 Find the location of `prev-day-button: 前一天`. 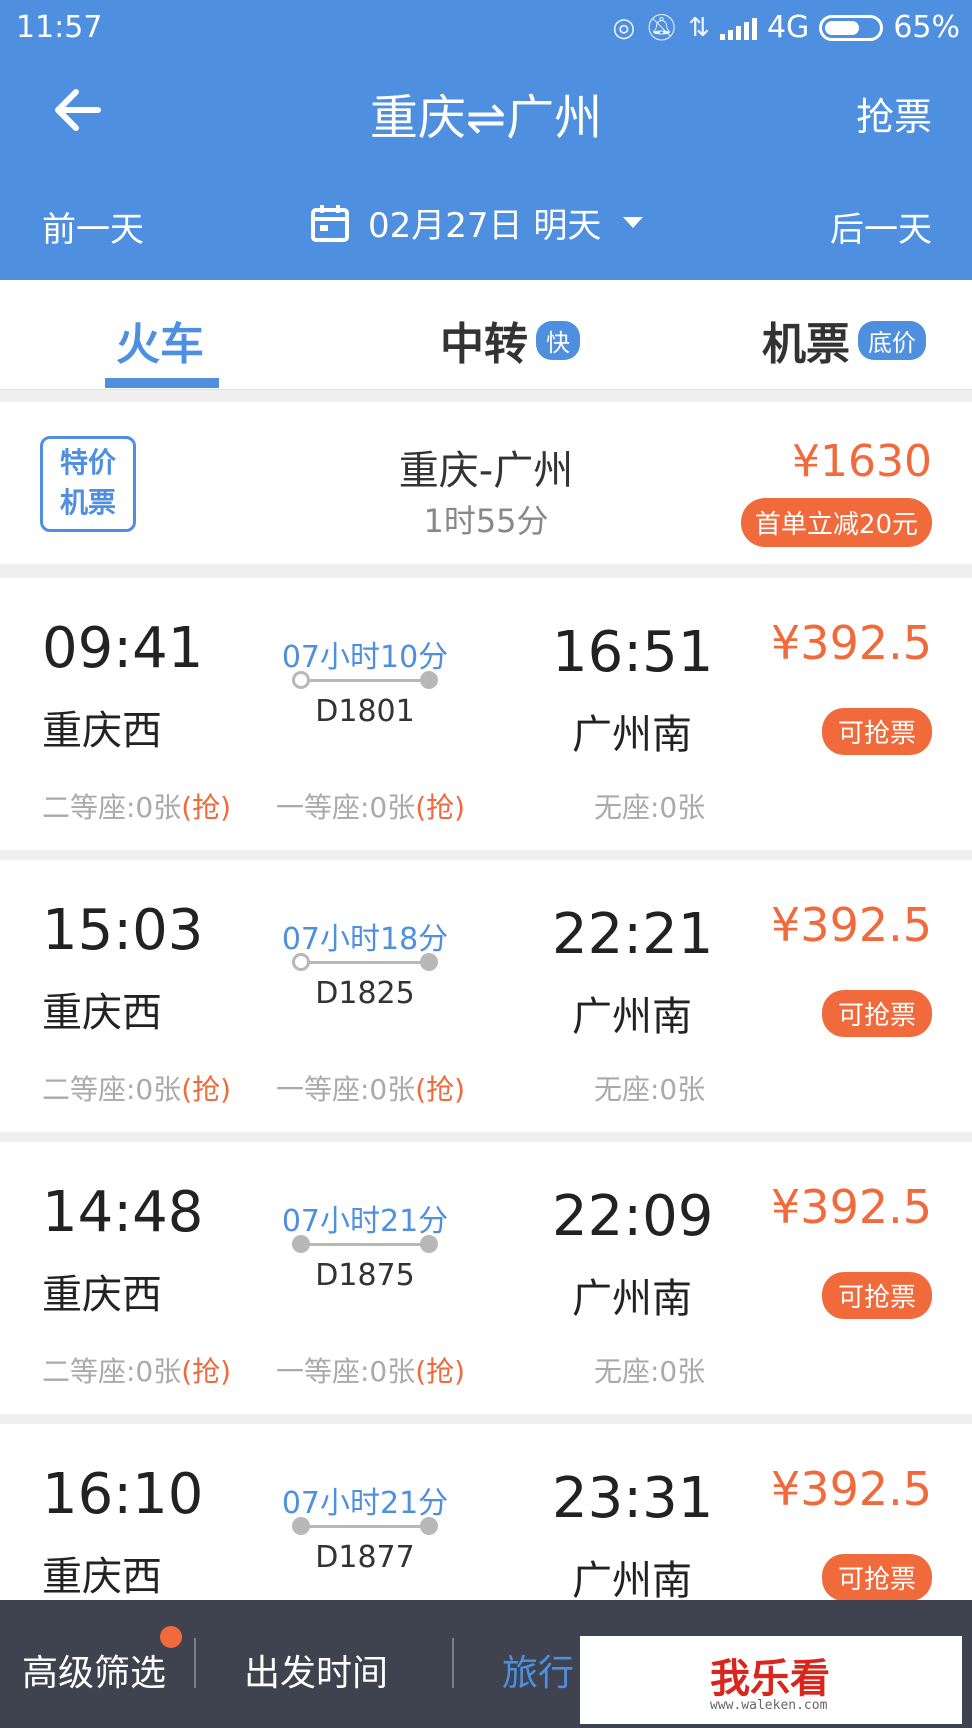

prev-day-button: 前一天 is located at coordinates (93, 226).